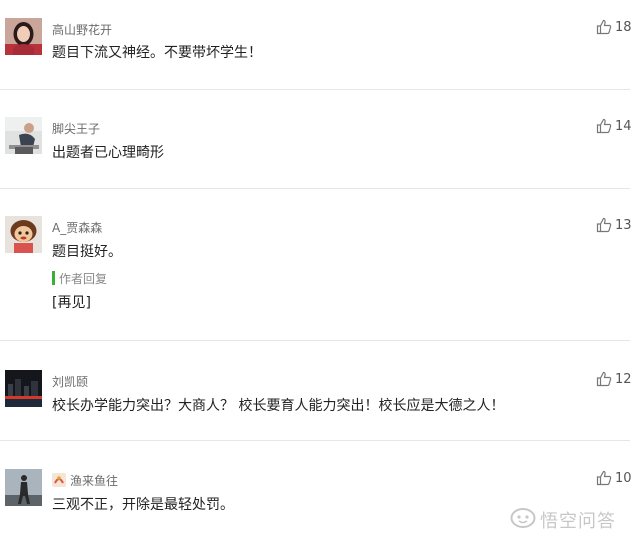  What do you see at coordinates (614, 27) in the screenshot?
I see `like-button: 18` at bounding box center [614, 27].